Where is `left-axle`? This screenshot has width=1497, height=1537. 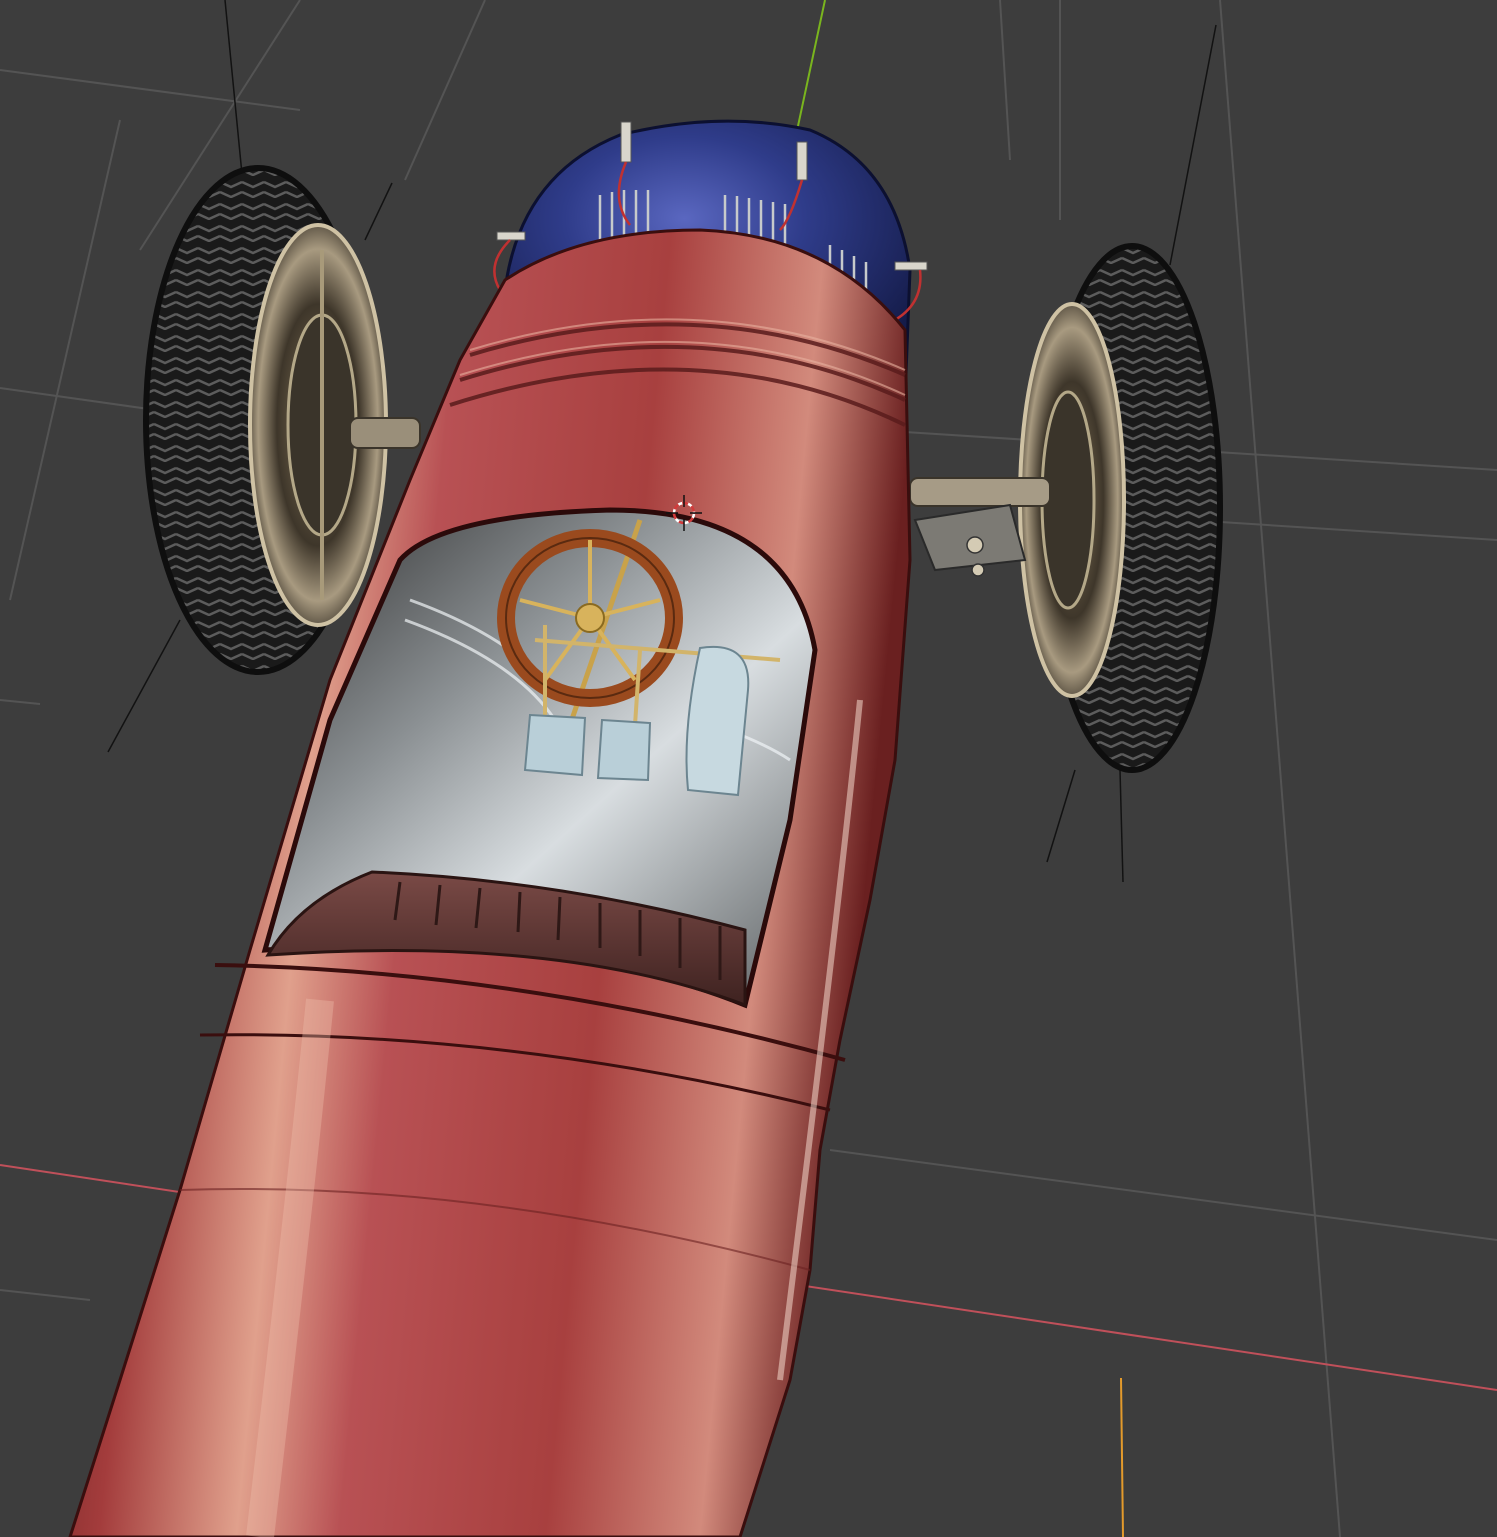
left-axle is located at coordinates (385, 433).